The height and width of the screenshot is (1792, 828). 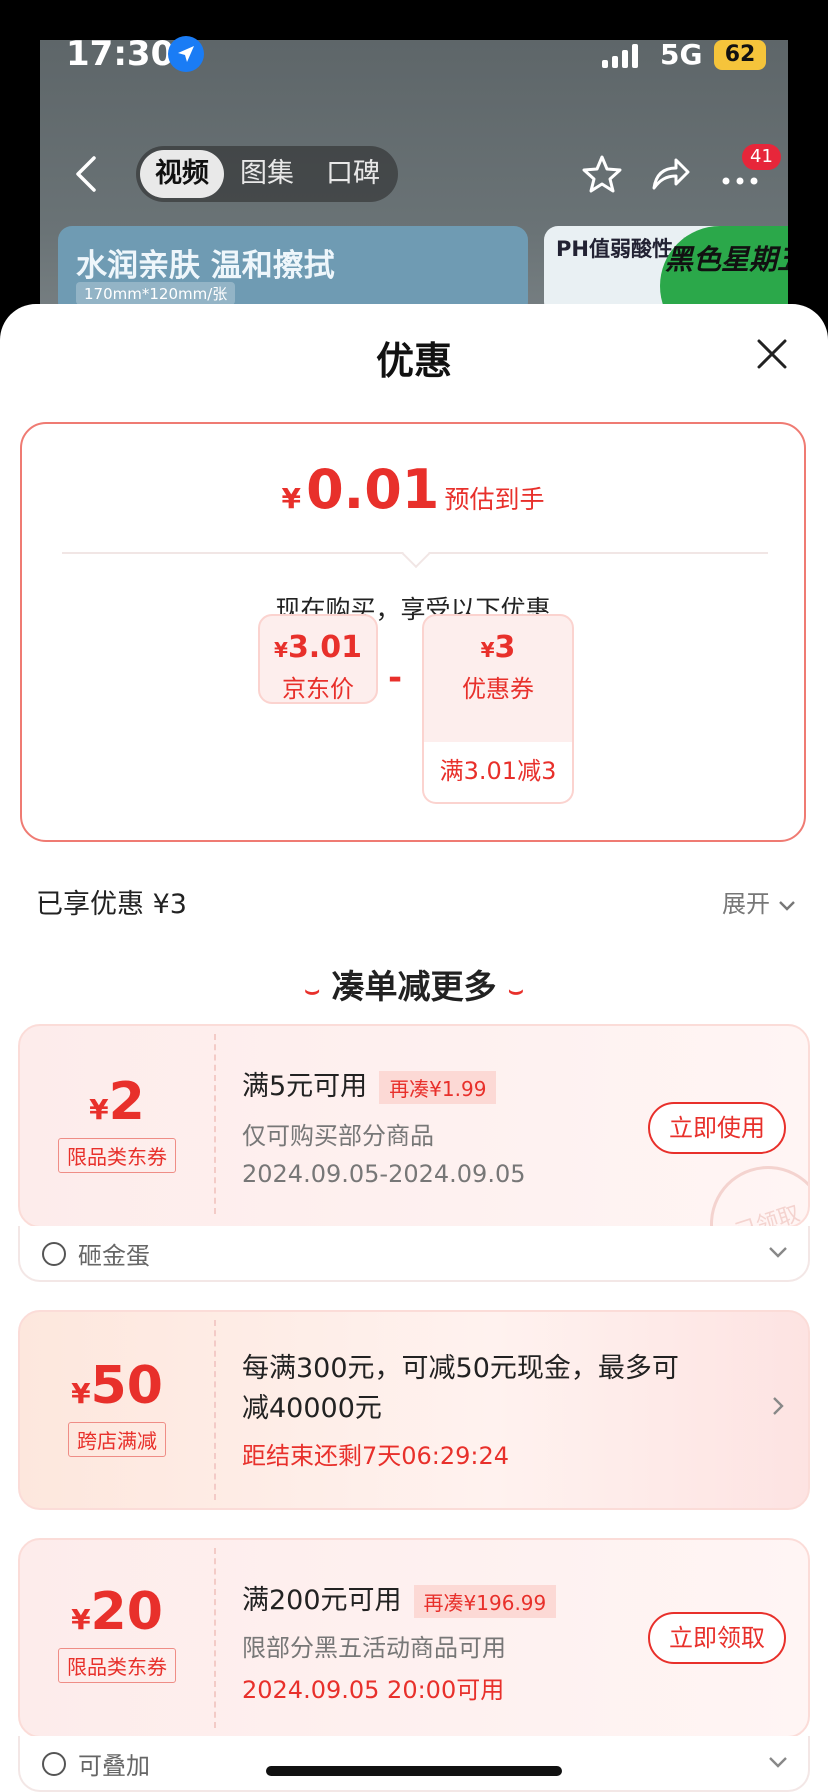 I want to click on coupon-label: 优惠券, so click(x=498, y=689).